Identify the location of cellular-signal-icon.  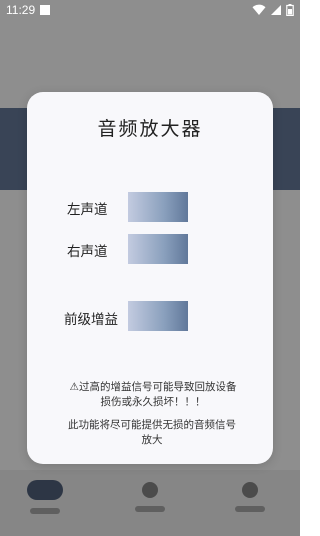
(276, 10).